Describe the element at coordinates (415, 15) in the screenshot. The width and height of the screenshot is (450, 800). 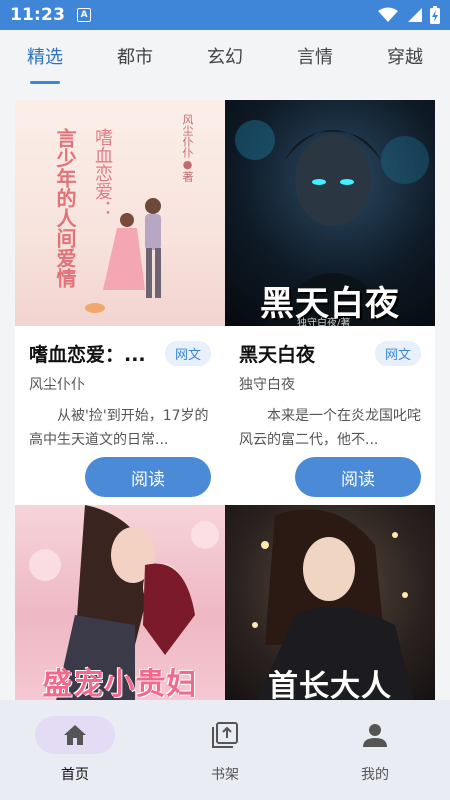
I see `cell-signal-icon` at that location.